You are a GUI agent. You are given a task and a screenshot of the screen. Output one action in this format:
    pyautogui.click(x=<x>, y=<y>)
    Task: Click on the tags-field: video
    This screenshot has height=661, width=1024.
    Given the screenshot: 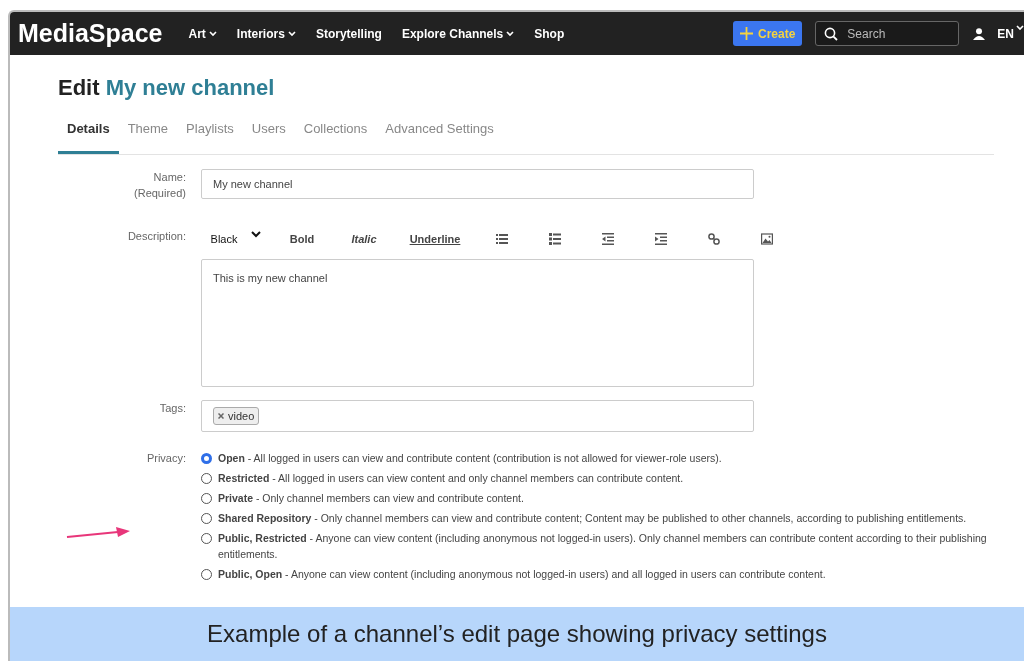 What is the action you would take?
    pyautogui.click(x=477, y=415)
    